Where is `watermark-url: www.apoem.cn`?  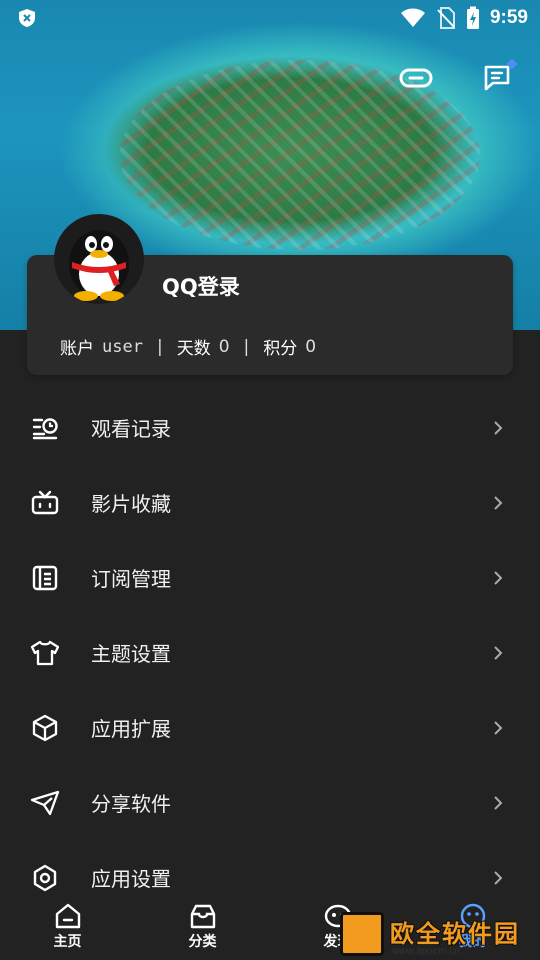 watermark-url: www.apoem.cn is located at coordinates (426, 951).